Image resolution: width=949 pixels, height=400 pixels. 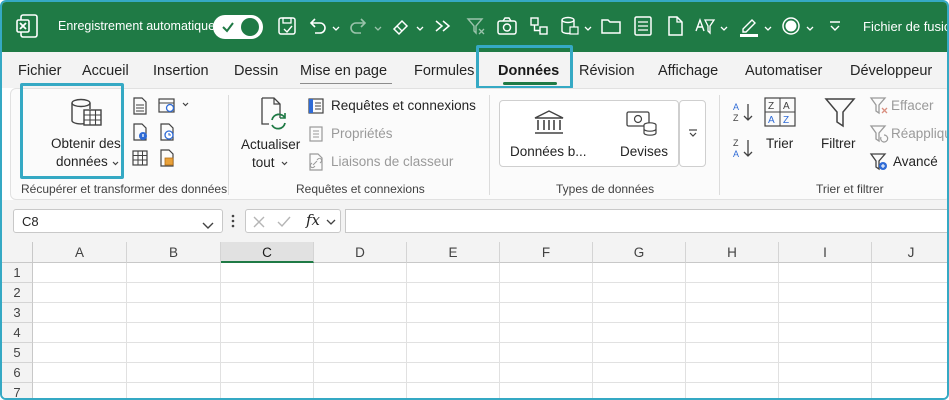 I want to click on column-header-i: I, so click(x=825, y=252).